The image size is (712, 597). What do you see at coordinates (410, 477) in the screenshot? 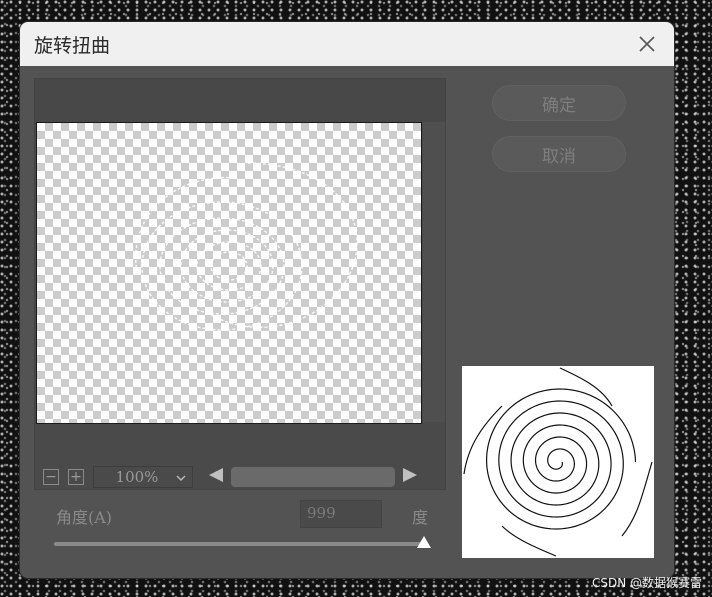
I see `triangle-right-icon` at bounding box center [410, 477].